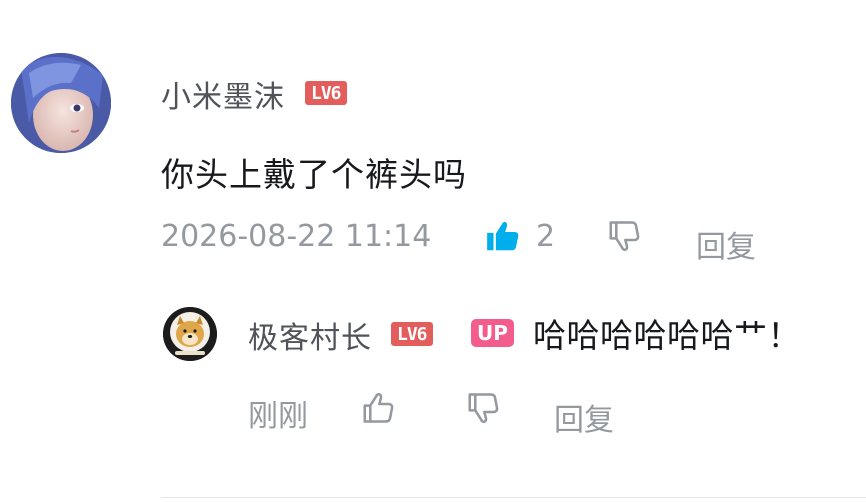 The height and width of the screenshot is (502, 866). Describe the element at coordinates (546, 236) in the screenshot. I see `like-count: 2` at that location.